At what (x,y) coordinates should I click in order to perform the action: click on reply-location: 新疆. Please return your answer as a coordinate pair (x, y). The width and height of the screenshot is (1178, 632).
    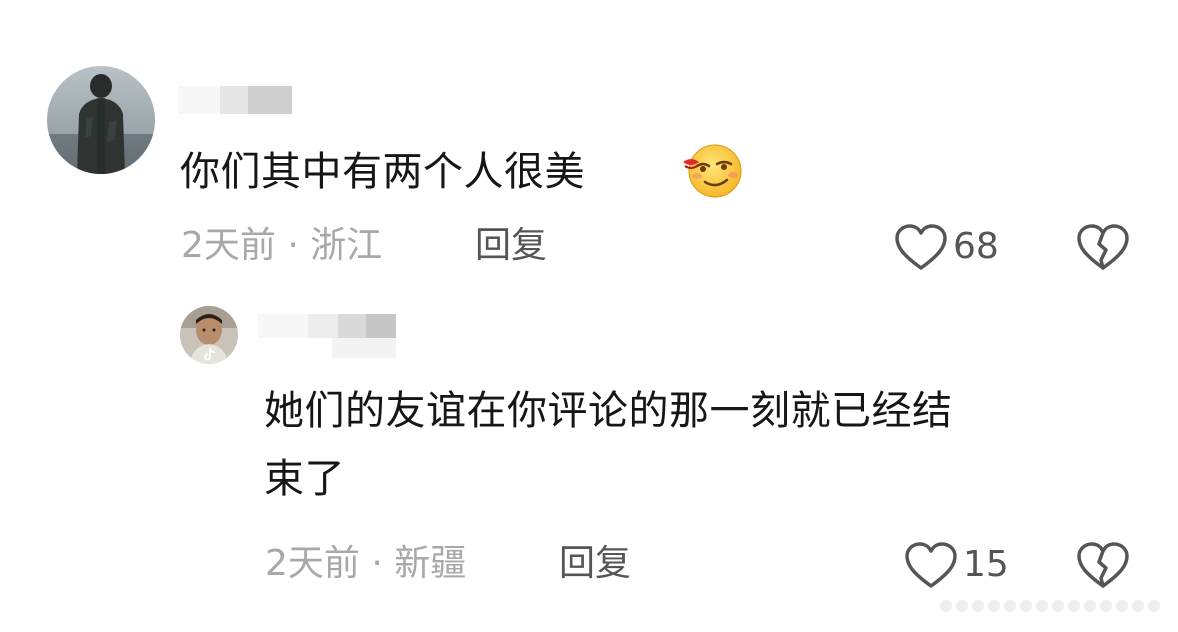
    Looking at the image, I should click on (430, 563).